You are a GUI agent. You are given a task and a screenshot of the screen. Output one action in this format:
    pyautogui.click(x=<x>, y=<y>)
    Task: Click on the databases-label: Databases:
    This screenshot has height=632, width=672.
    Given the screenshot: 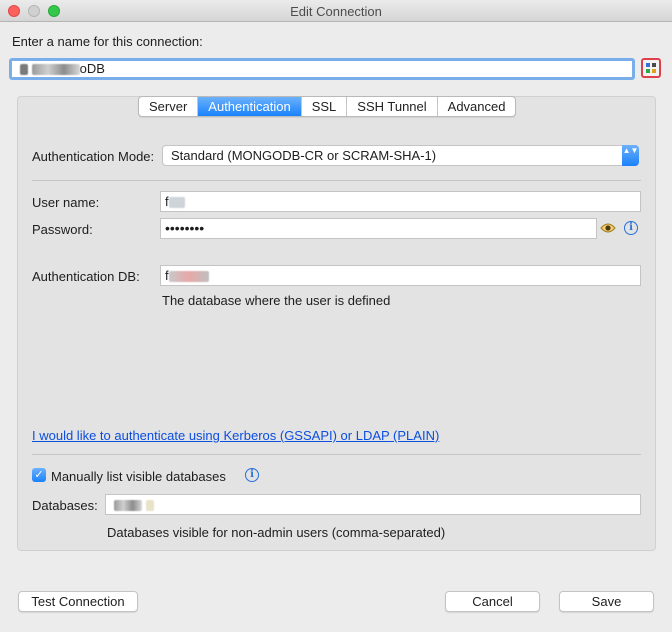 What is the action you would take?
    pyautogui.click(x=65, y=505)
    